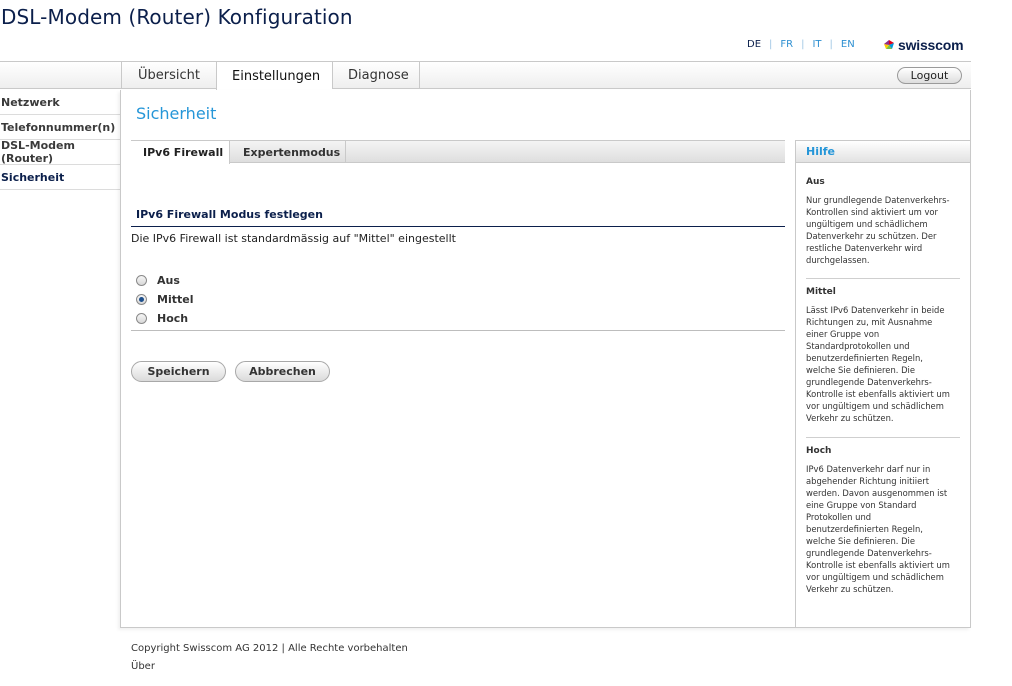 Image resolution: width=1012 pixels, height=686 pixels. Describe the element at coordinates (786, 44) in the screenshot. I see `lang-fr: FR` at that location.